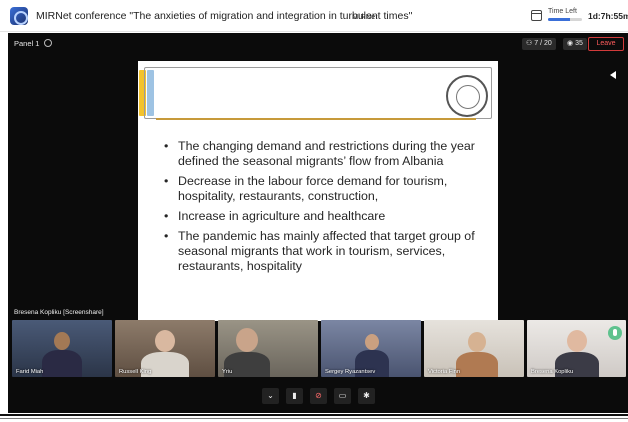 The width and height of the screenshot is (628, 422). I want to click on participants-count-text: 7 / 20, so click(543, 43).